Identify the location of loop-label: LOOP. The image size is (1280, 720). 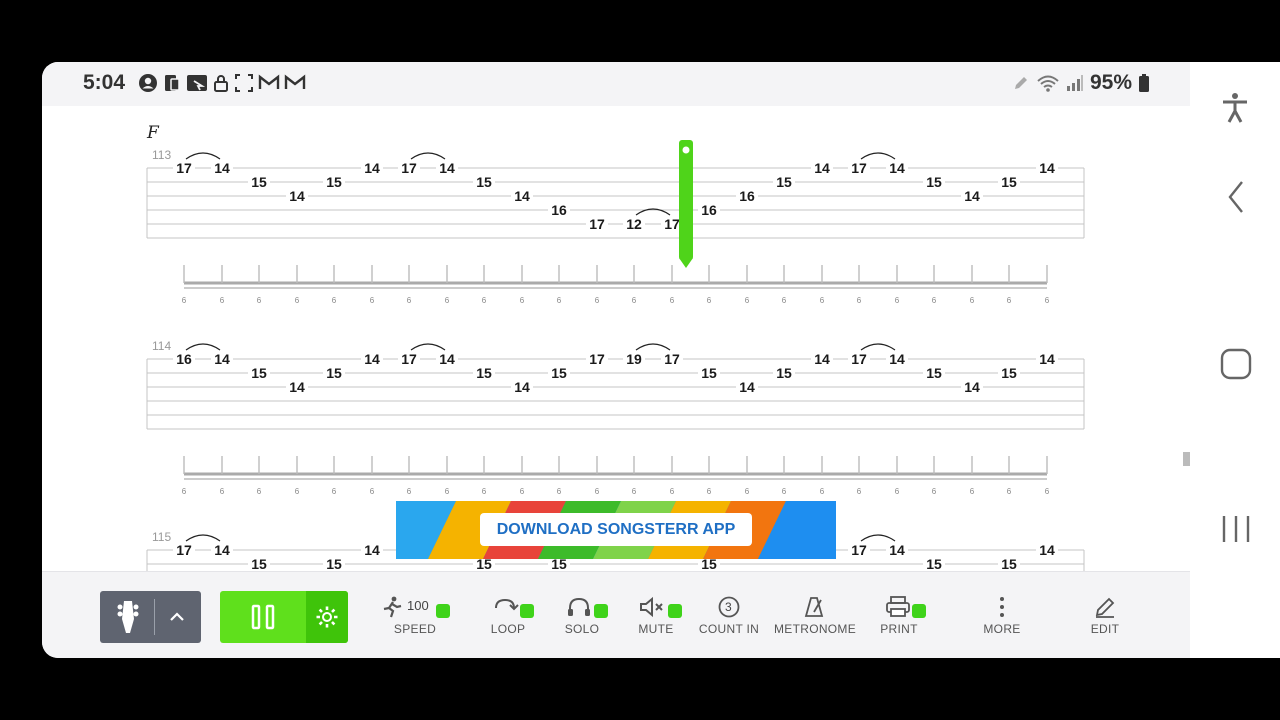
(508, 629).